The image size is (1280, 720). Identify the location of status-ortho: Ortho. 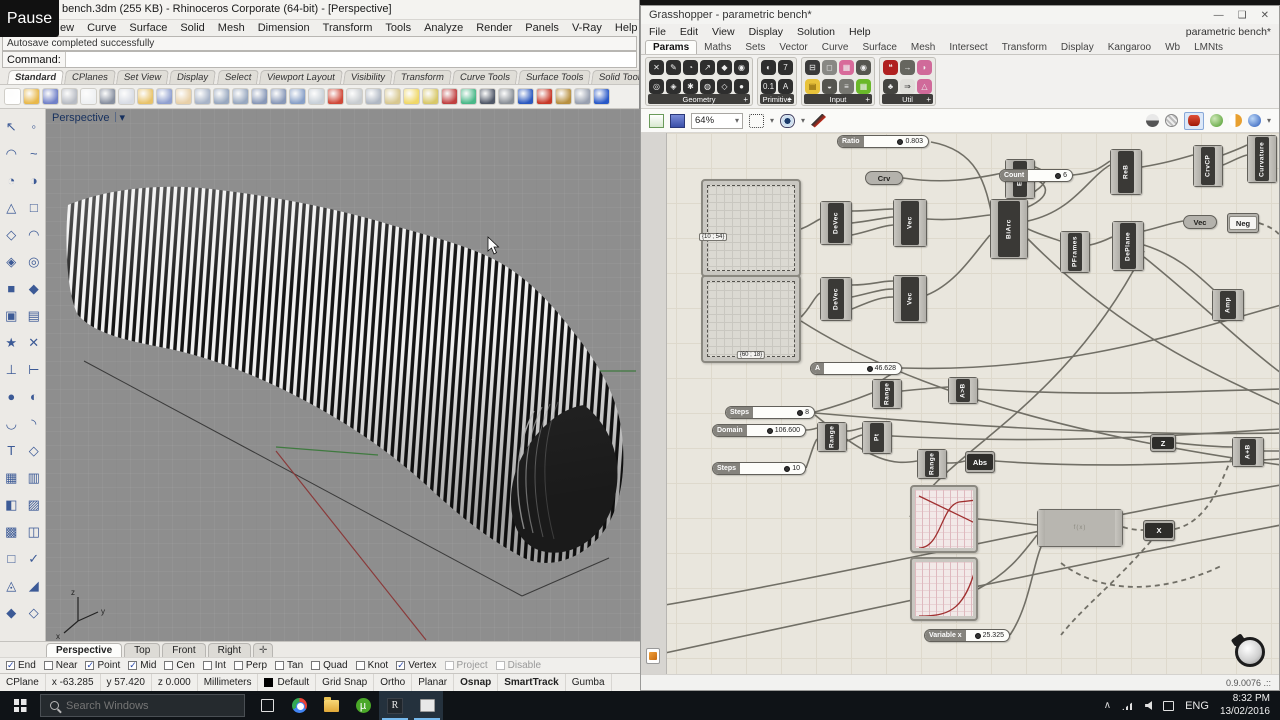
(393, 682).